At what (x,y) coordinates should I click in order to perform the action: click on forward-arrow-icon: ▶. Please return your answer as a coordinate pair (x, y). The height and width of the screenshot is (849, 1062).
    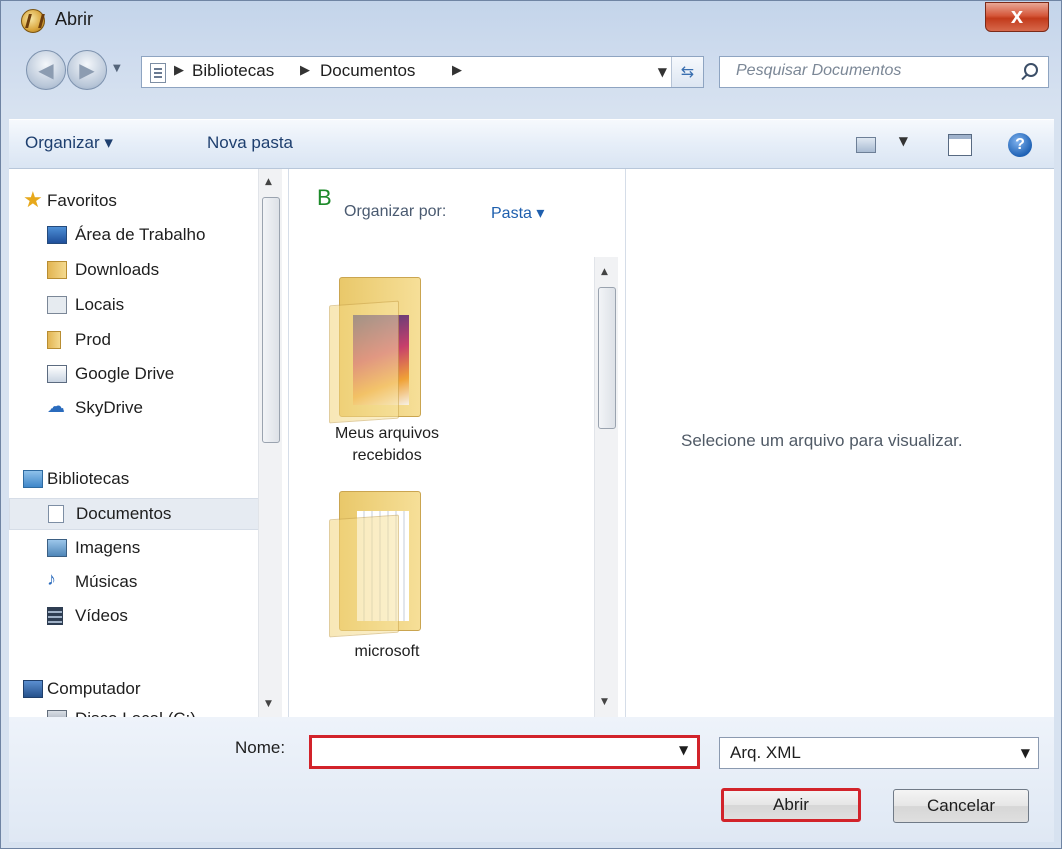
    Looking at the image, I should click on (87, 70).